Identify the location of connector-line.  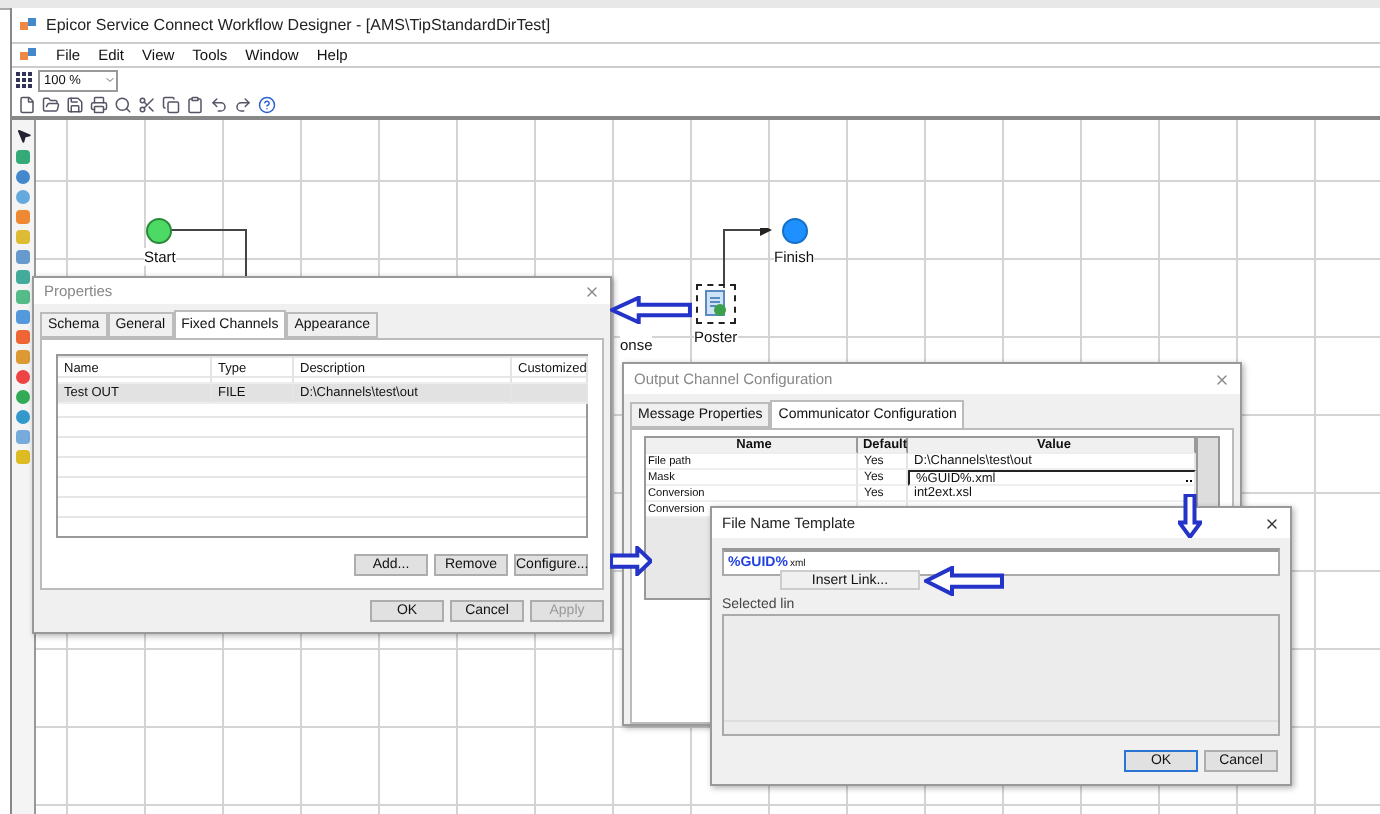
(748, 258).